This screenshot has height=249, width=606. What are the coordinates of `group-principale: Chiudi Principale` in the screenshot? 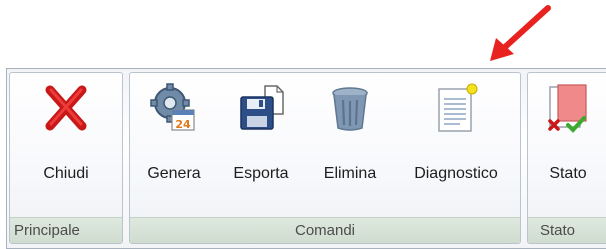 It's located at (66, 158).